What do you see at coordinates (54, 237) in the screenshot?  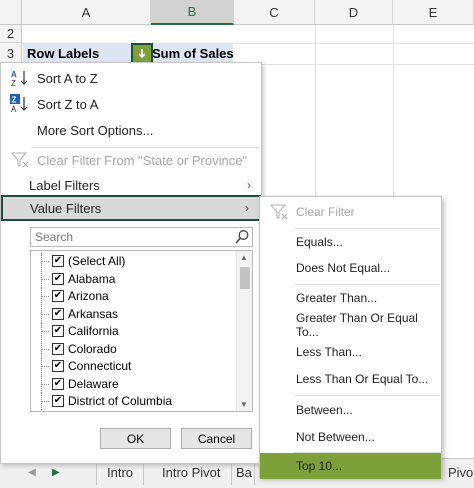 I see `search-input: Search` at bounding box center [54, 237].